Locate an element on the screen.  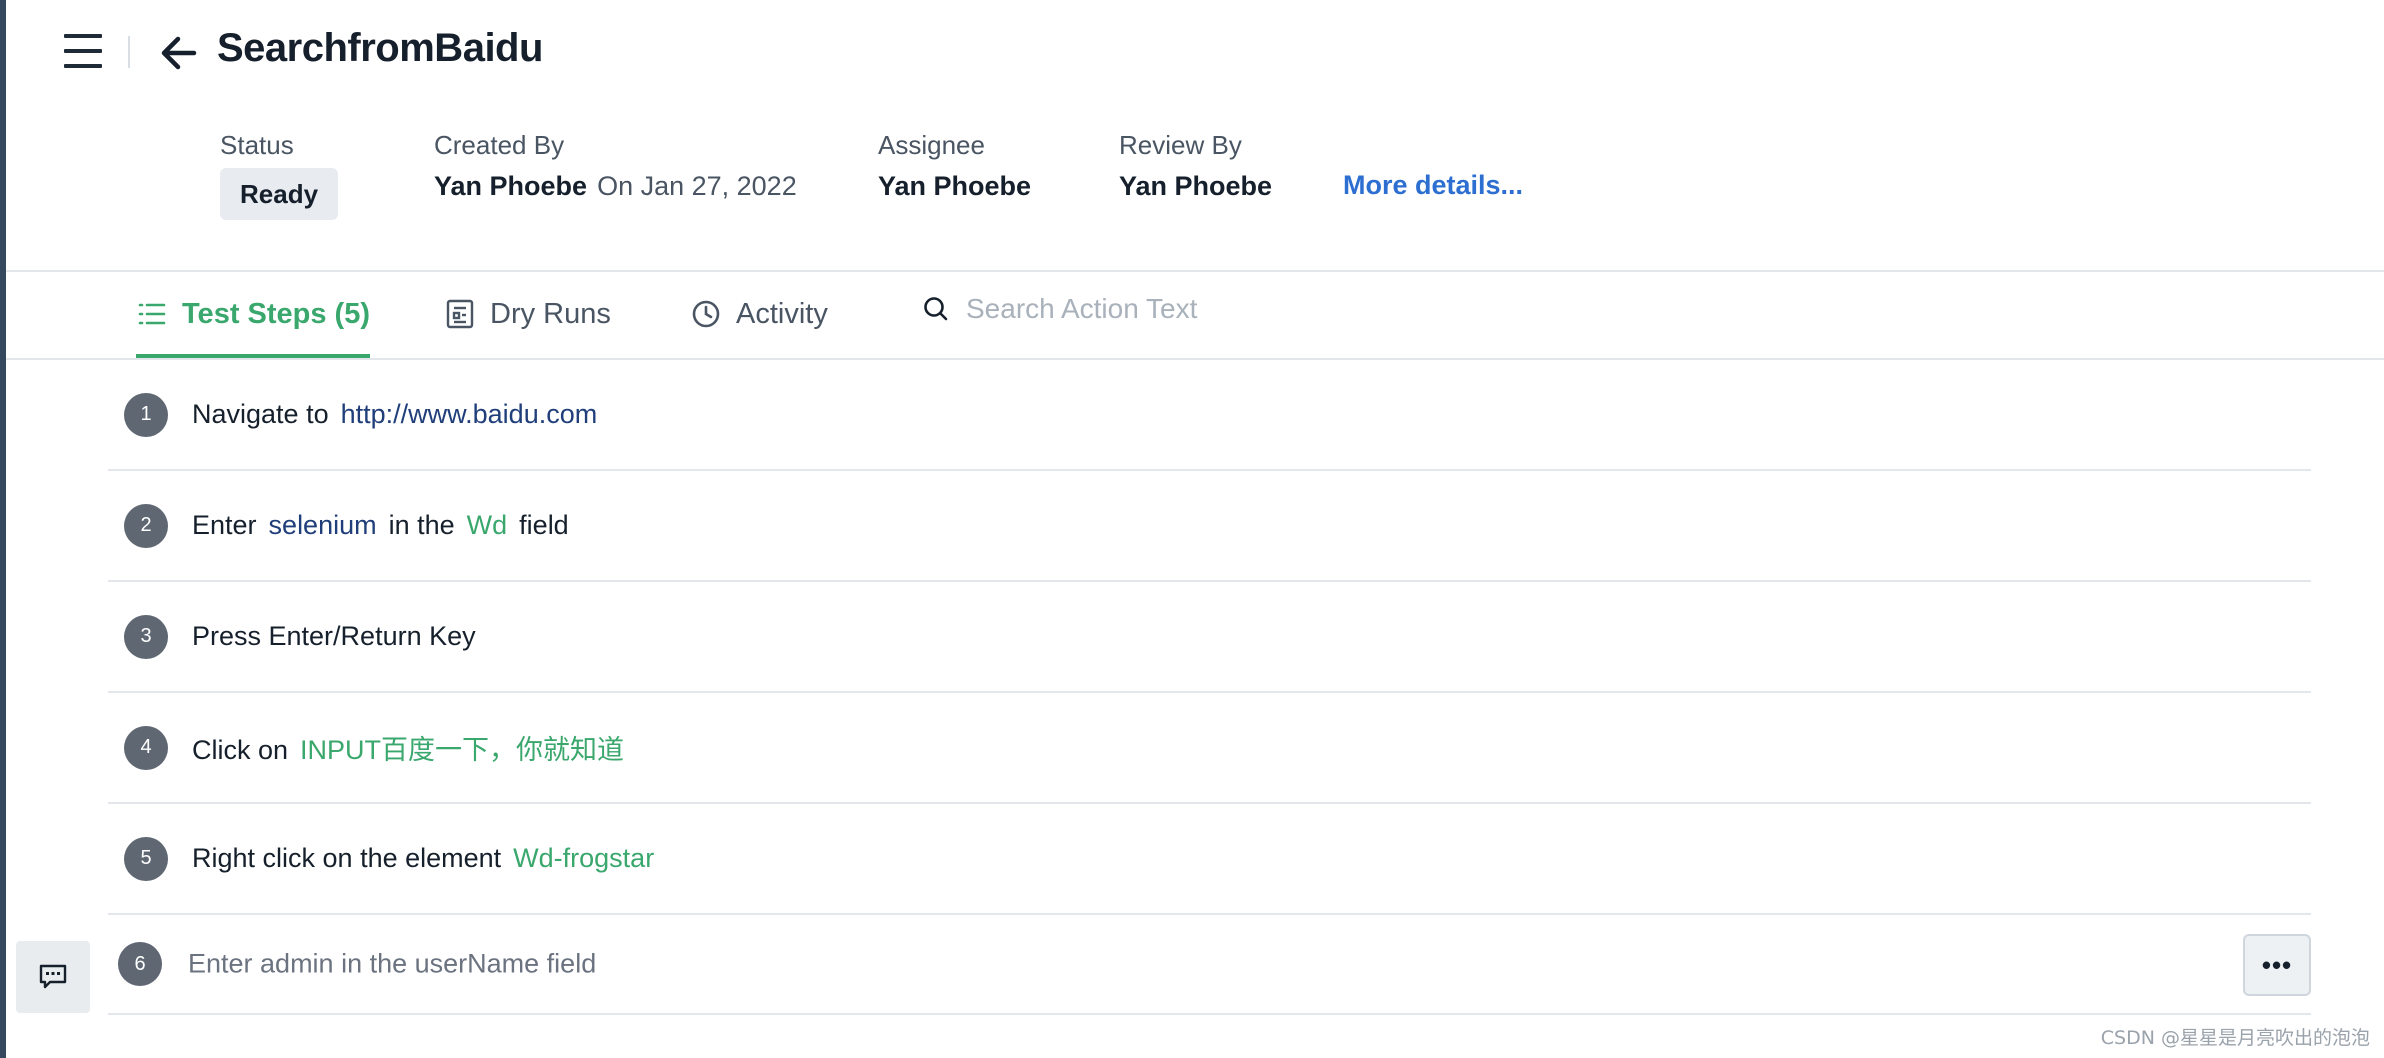
tab-activity: Activity is located at coordinates (759, 314).